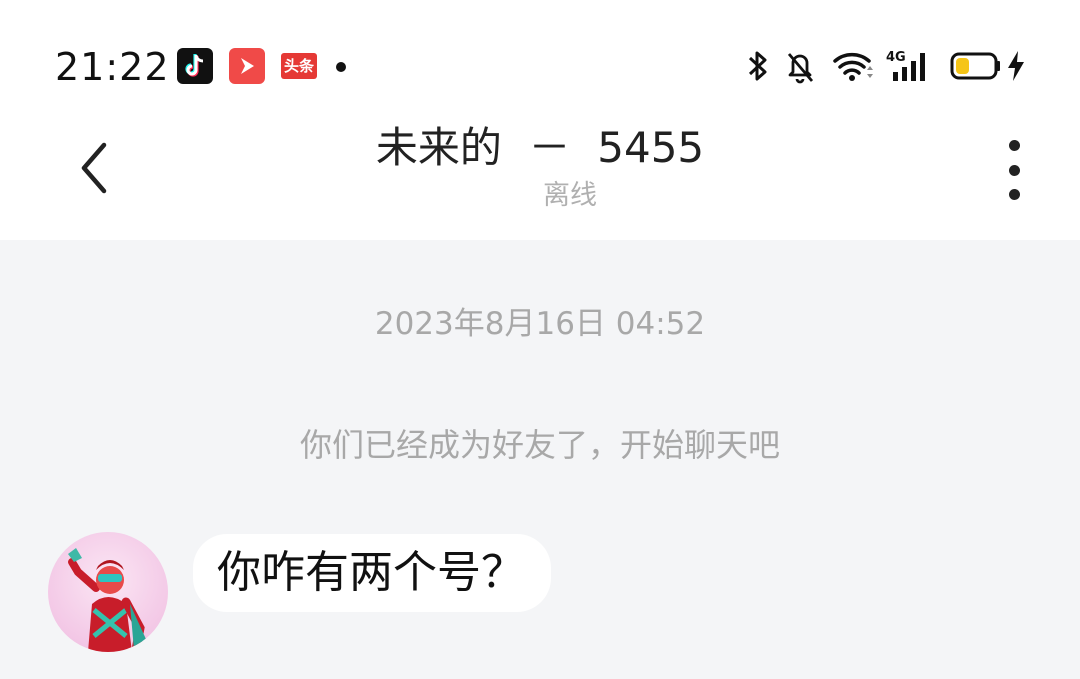 This screenshot has height=679, width=1080. I want to click on avatar, so click(108, 592).